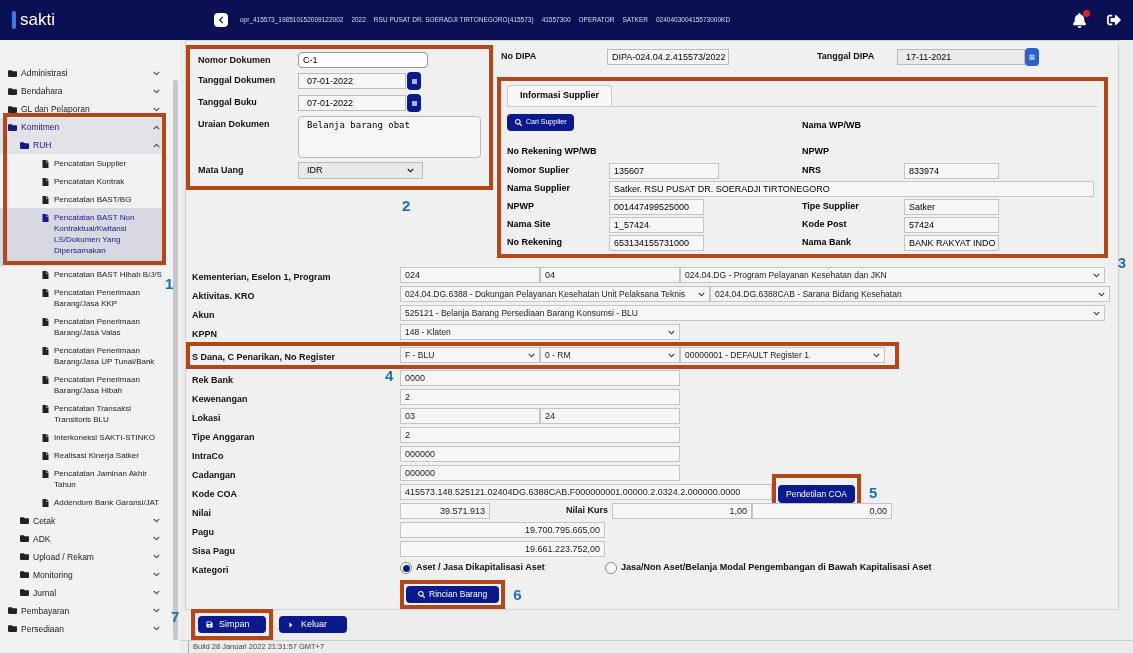 Image resolution: width=1133 pixels, height=653 pixels. Describe the element at coordinates (538, 170) in the screenshot. I see `field-label: Nomor Suplier` at that location.